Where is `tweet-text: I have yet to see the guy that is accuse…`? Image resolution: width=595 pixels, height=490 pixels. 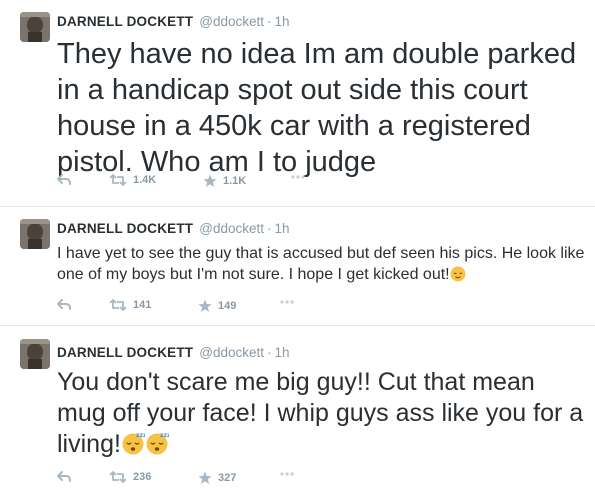
tweet-text: I have yet to see the guy that is accuse… is located at coordinates (322, 265).